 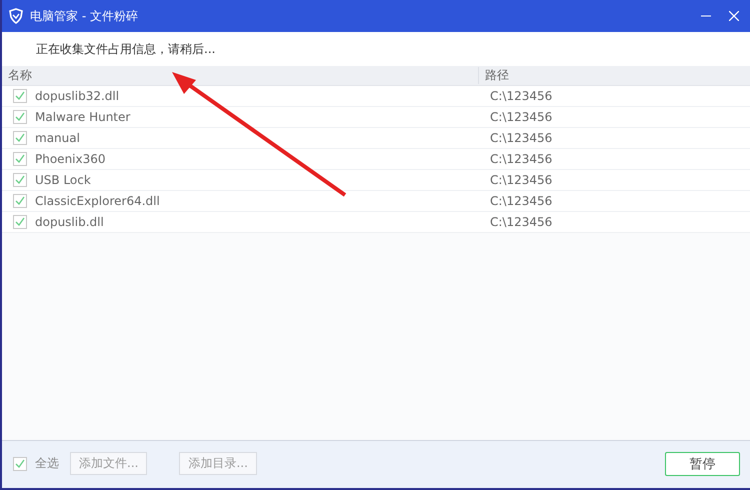 What do you see at coordinates (83, 117) in the screenshot?
I see `file-name: Malware Hunter` at bounding box center [83, 117].